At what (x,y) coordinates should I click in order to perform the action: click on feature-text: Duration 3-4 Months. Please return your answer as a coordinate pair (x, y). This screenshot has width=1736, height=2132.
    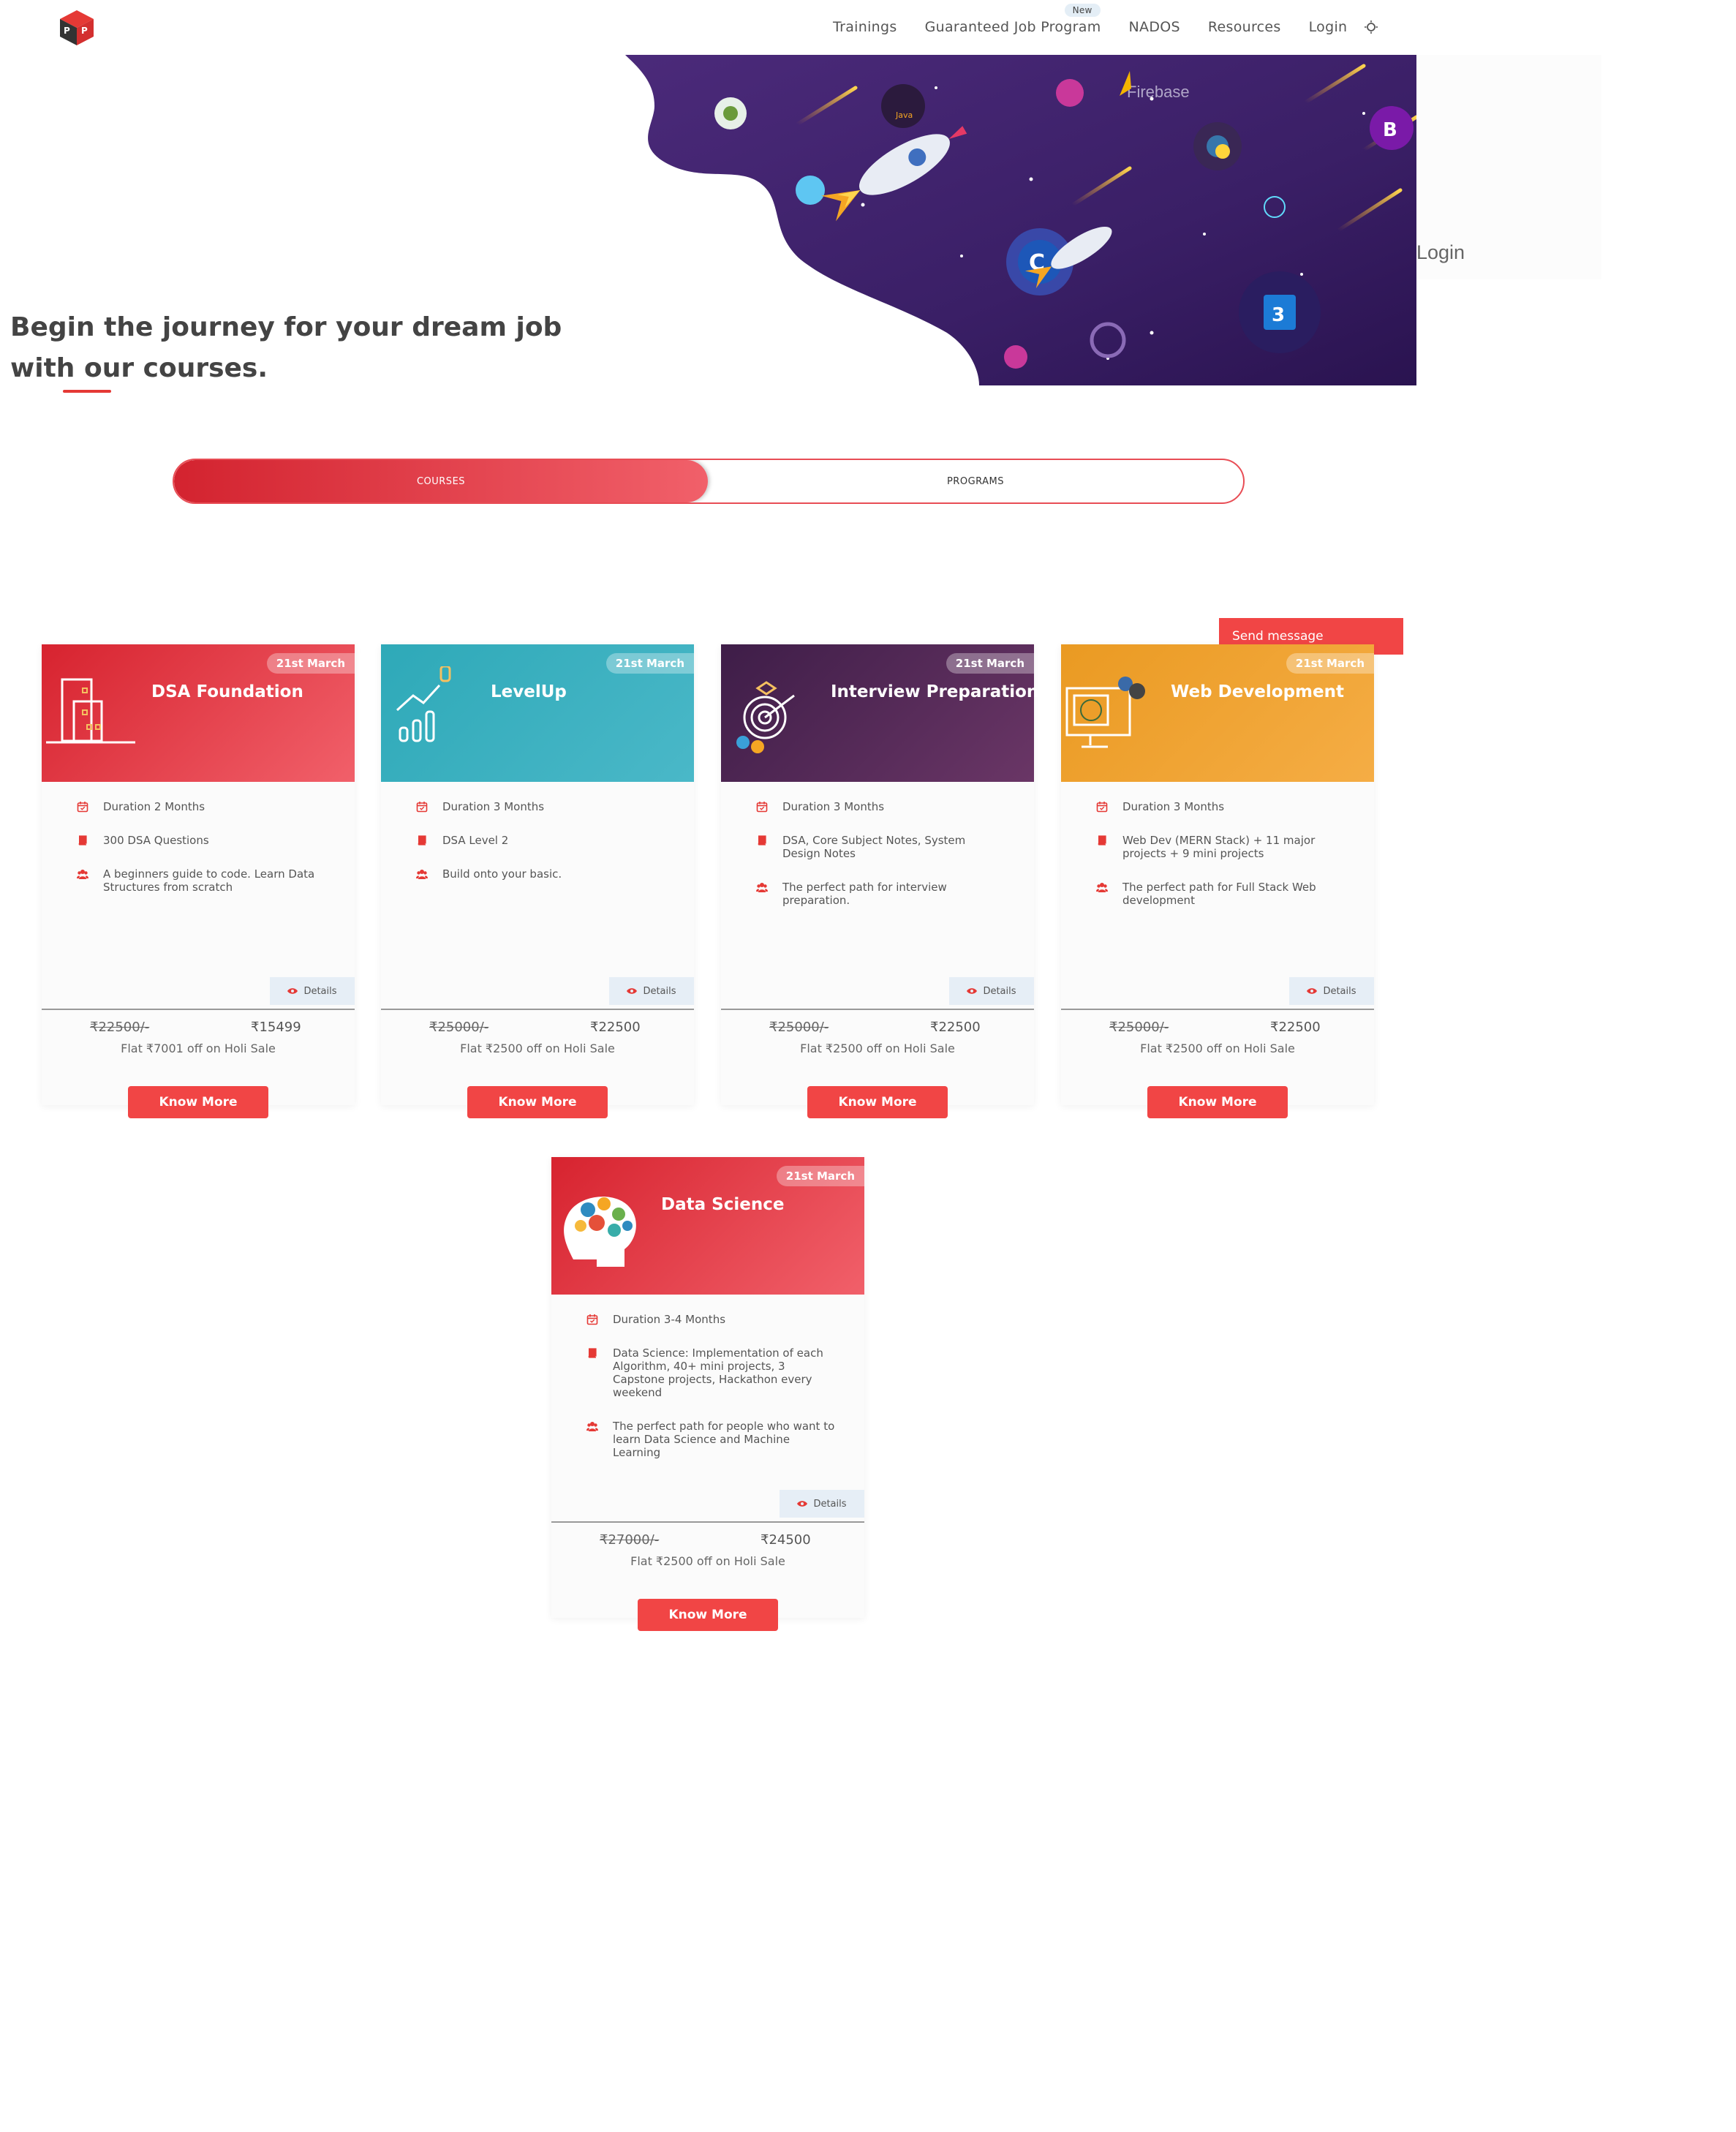
    Looking at the image, I should click on (669, 1319).